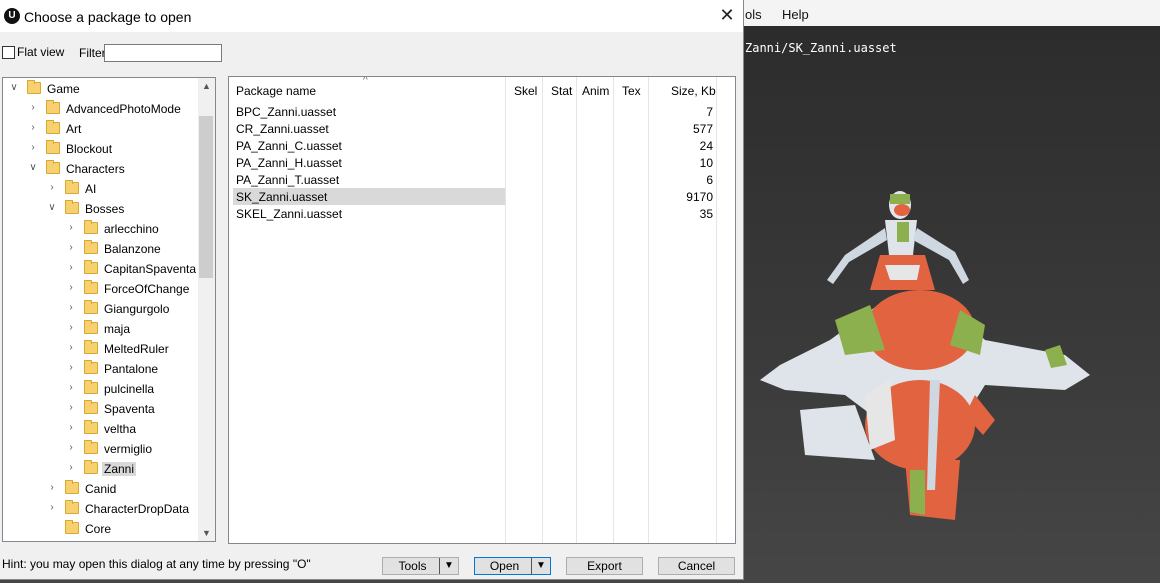 The image size is (1160, 583). What do you see at coordinates (101, 349) in the screenshot?
I see `tree-item: › MeltedRuler` at bounding box center [101, 349].